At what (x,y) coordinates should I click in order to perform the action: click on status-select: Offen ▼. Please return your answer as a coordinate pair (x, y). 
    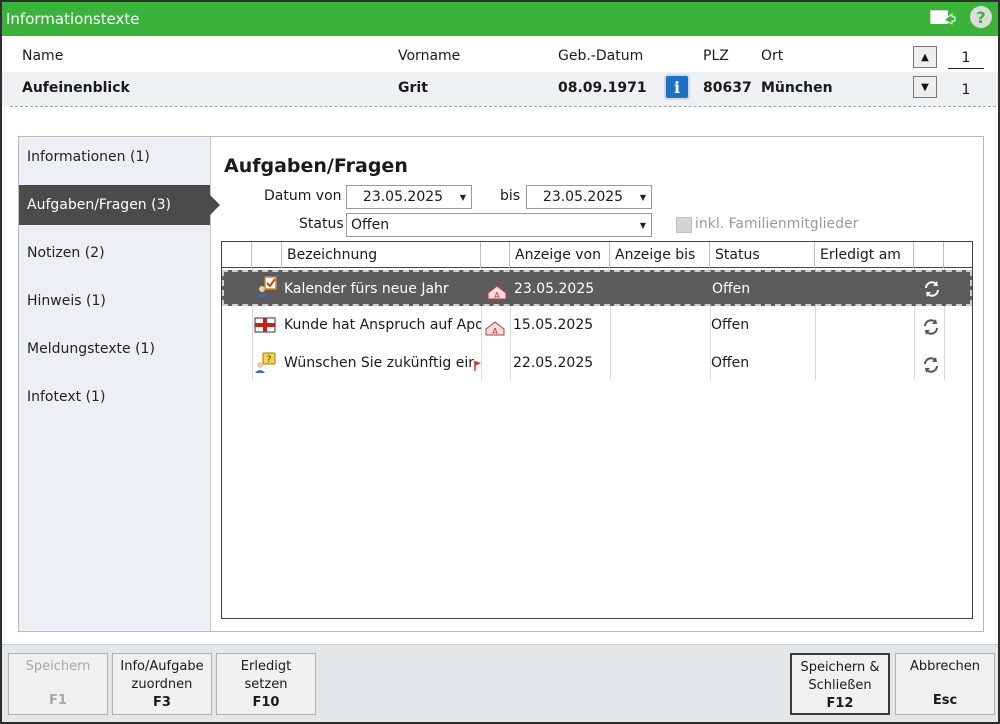
    Looking at the image, I should click on (499, 225).